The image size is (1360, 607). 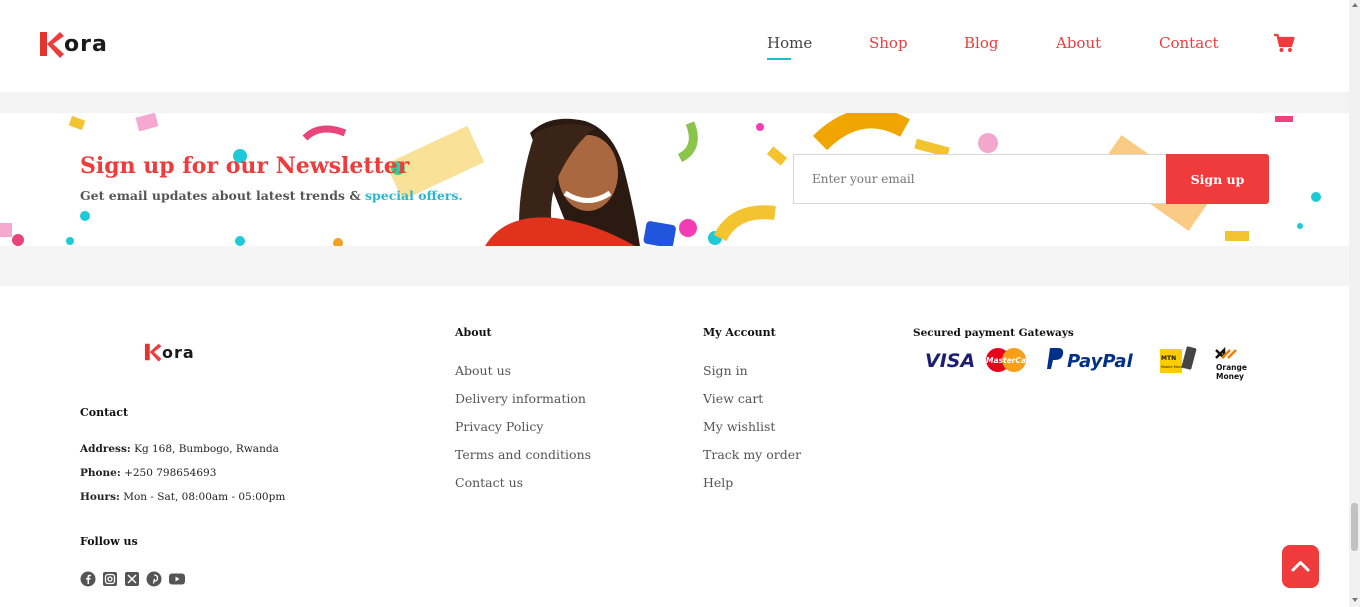 What do you see at coordinates (1354, 527) in the screenshot?
I see `scrollbar-thumb` at bounding box center [1354, 527].